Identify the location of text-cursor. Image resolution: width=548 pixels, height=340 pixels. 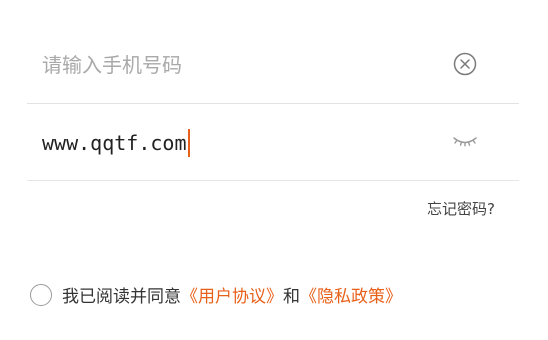
(188, 143).